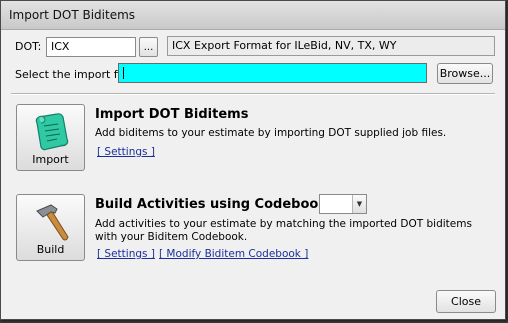 The height and width of the screenshot is (323, 508). I want to click on title-bar: Import DOT Biditems, so click(253, 15).